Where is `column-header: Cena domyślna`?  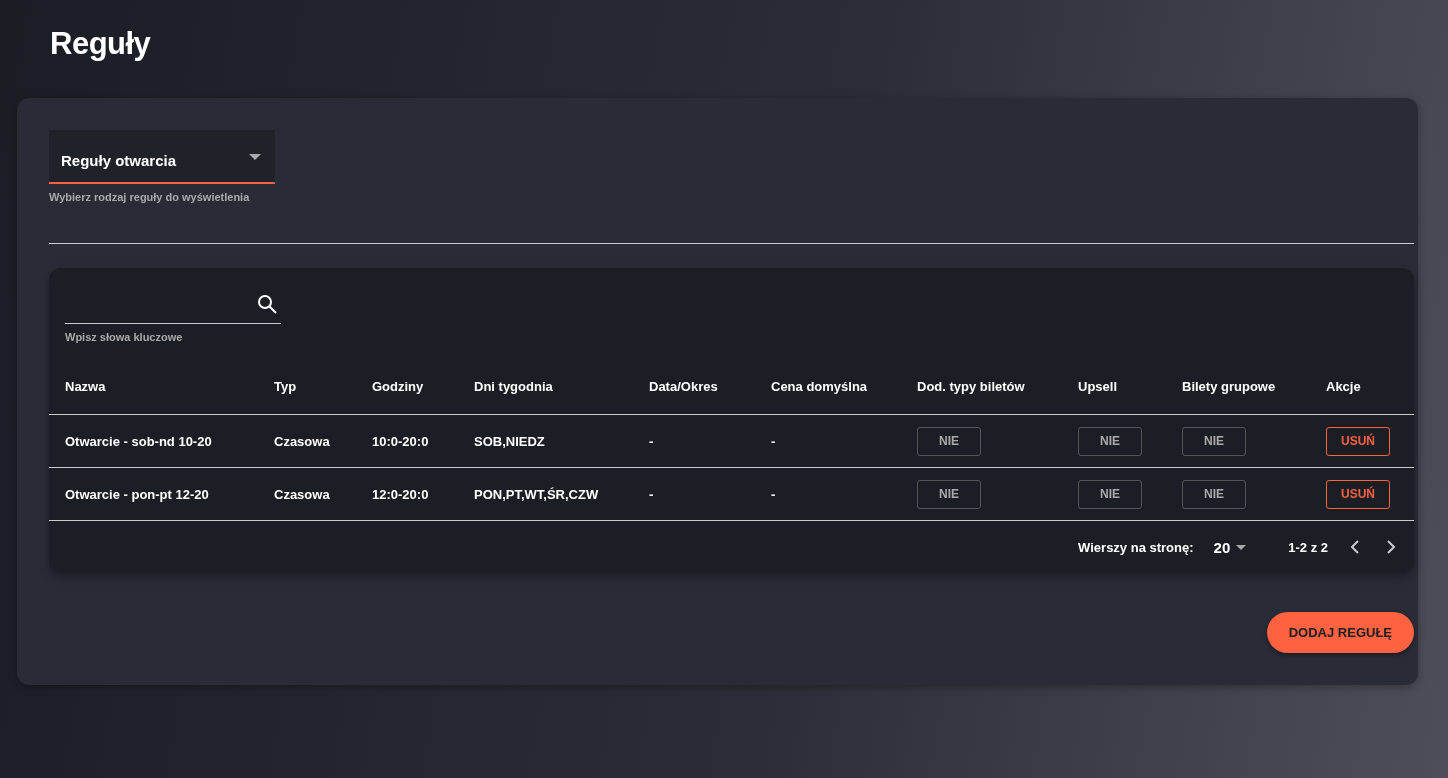 column-header: Cena domyślna is located at coordinates (828, 387).